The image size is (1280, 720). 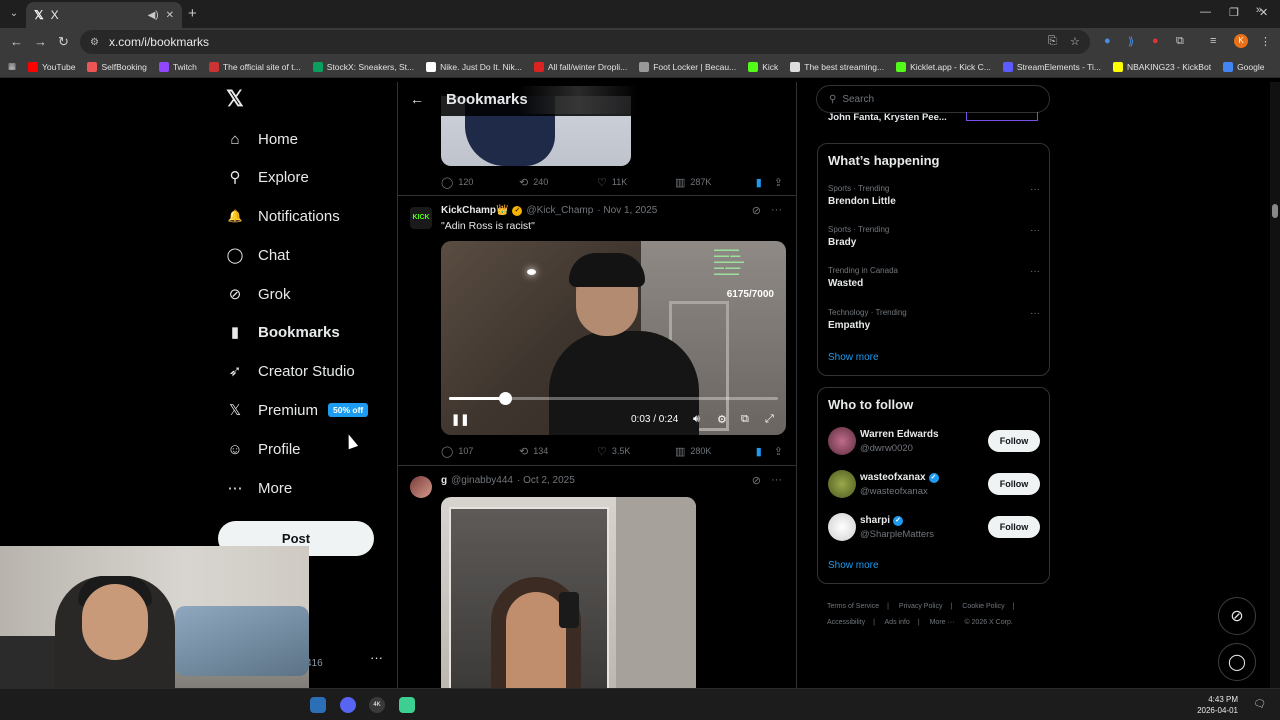 I want to click on scrollbar-thumb, so click(x=1275, y=211).